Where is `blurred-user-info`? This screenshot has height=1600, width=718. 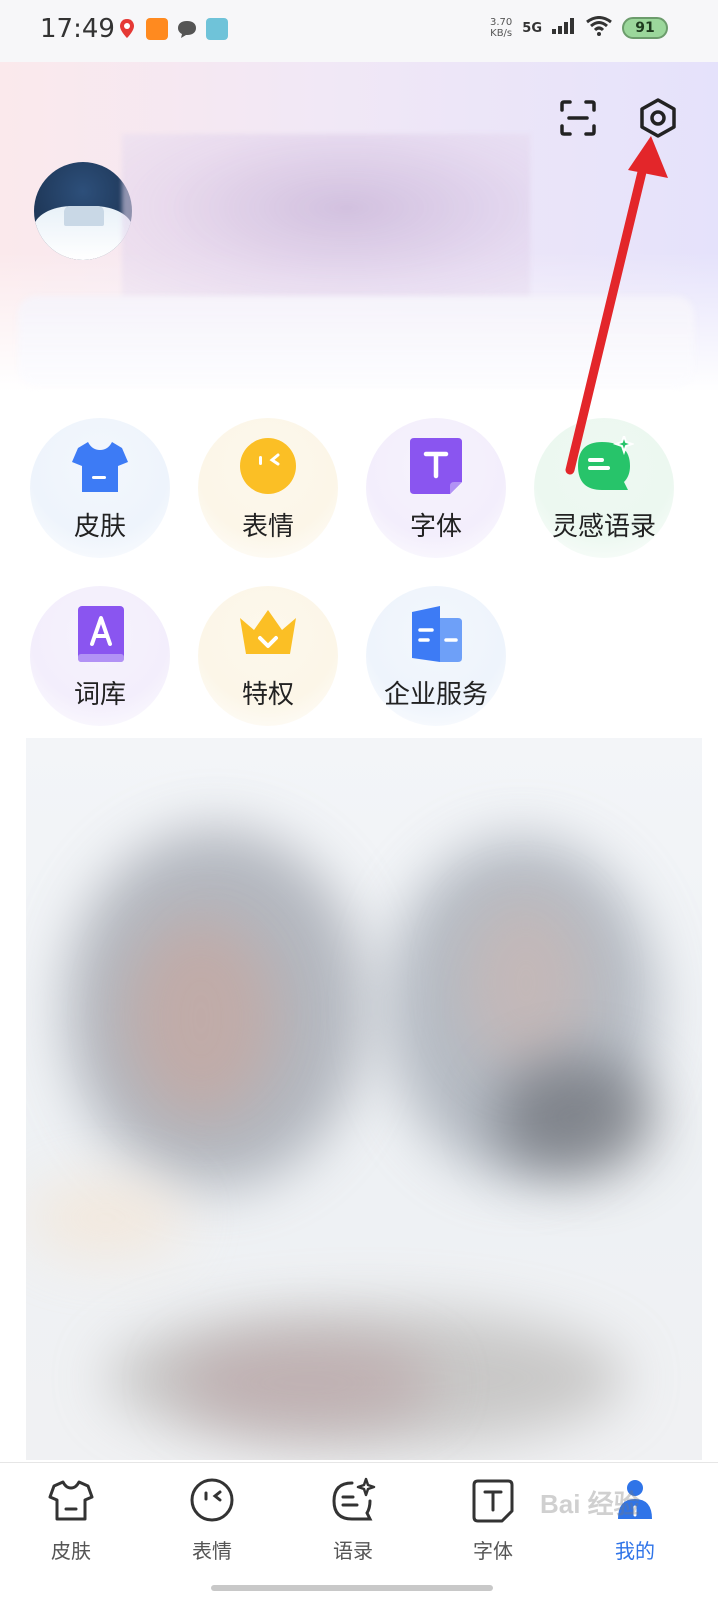
blurred-user-info is located at coordinates (326, 216).